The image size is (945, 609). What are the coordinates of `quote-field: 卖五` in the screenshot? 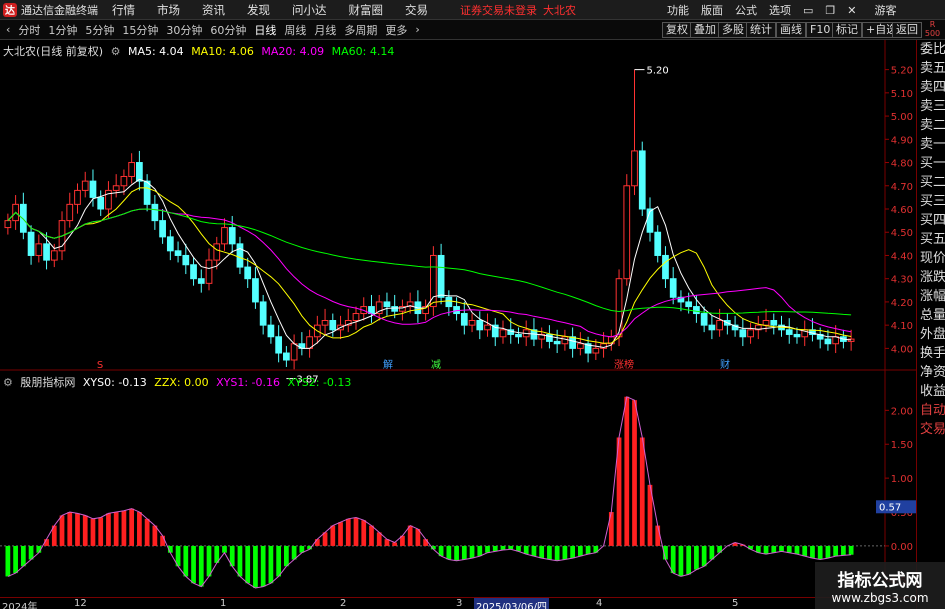 It's located at (931, 68).